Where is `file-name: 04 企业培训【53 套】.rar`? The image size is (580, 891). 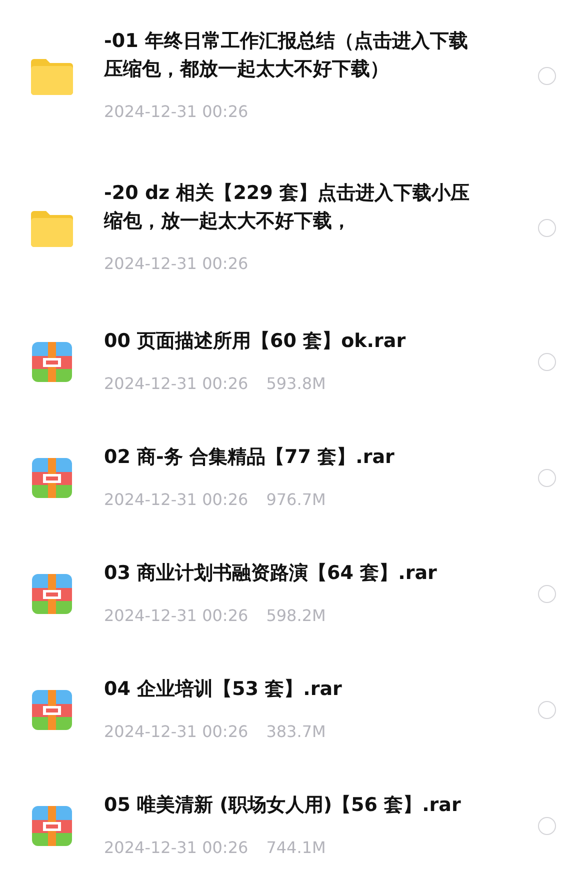 file-name: 04 企业培训【53 套】.rar is located at coordinates (223, 689).